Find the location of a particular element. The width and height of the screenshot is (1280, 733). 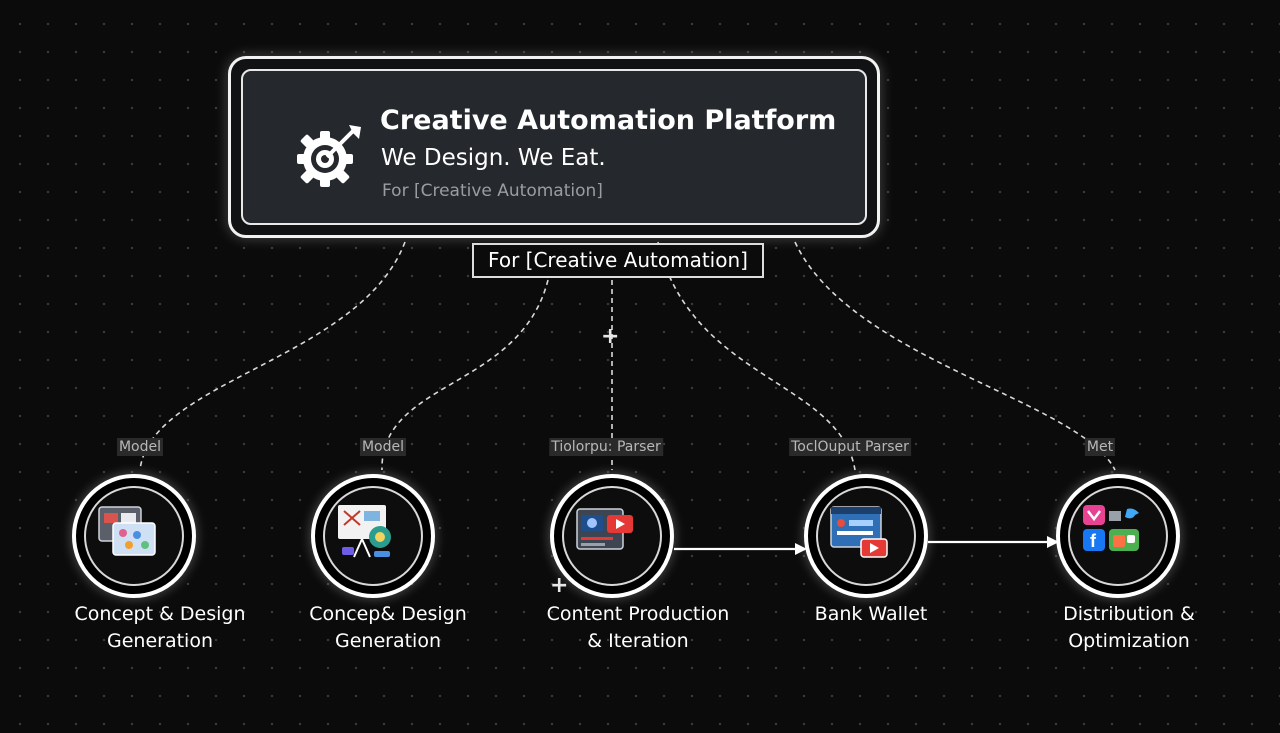

gear-target-icon is located at coordinates (329, 156).